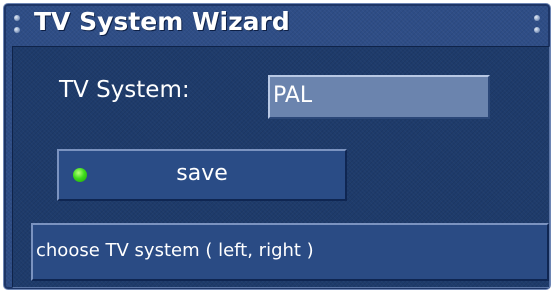  I want to click on tv-system-label: TV System:, so click(124, 90).